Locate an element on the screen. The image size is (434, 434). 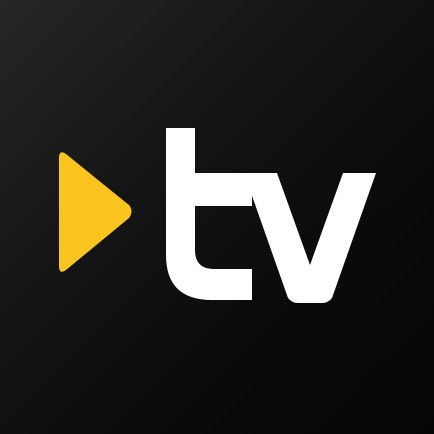
letter-t-crossbar is located at coordinates (209, 189).